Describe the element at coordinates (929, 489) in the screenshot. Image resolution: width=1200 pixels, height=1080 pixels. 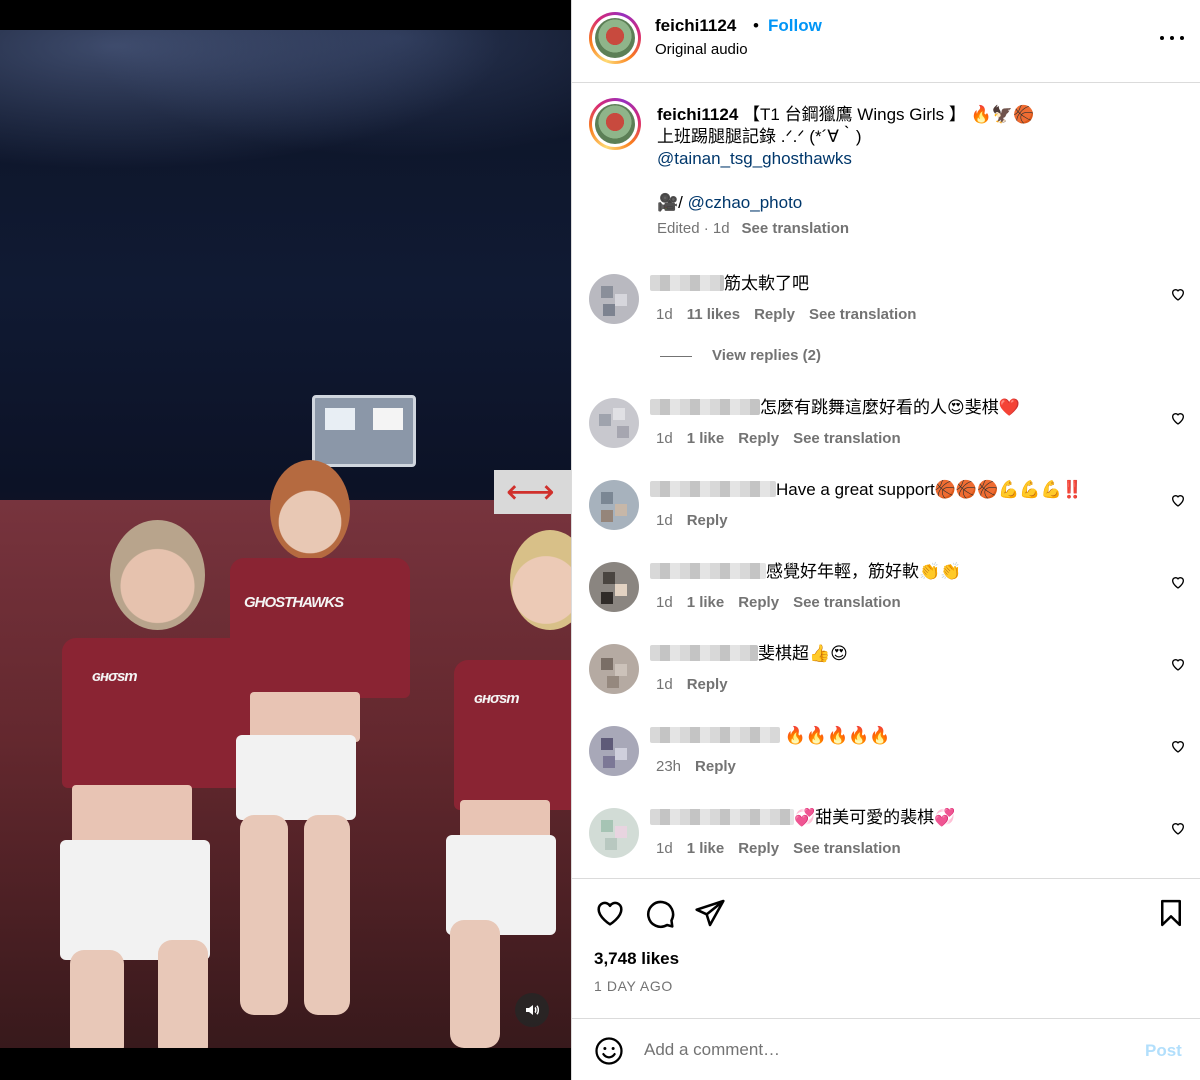
I see `comment-text: Have a great support🏀🏀🏀💪💪💪‼️` at that location.